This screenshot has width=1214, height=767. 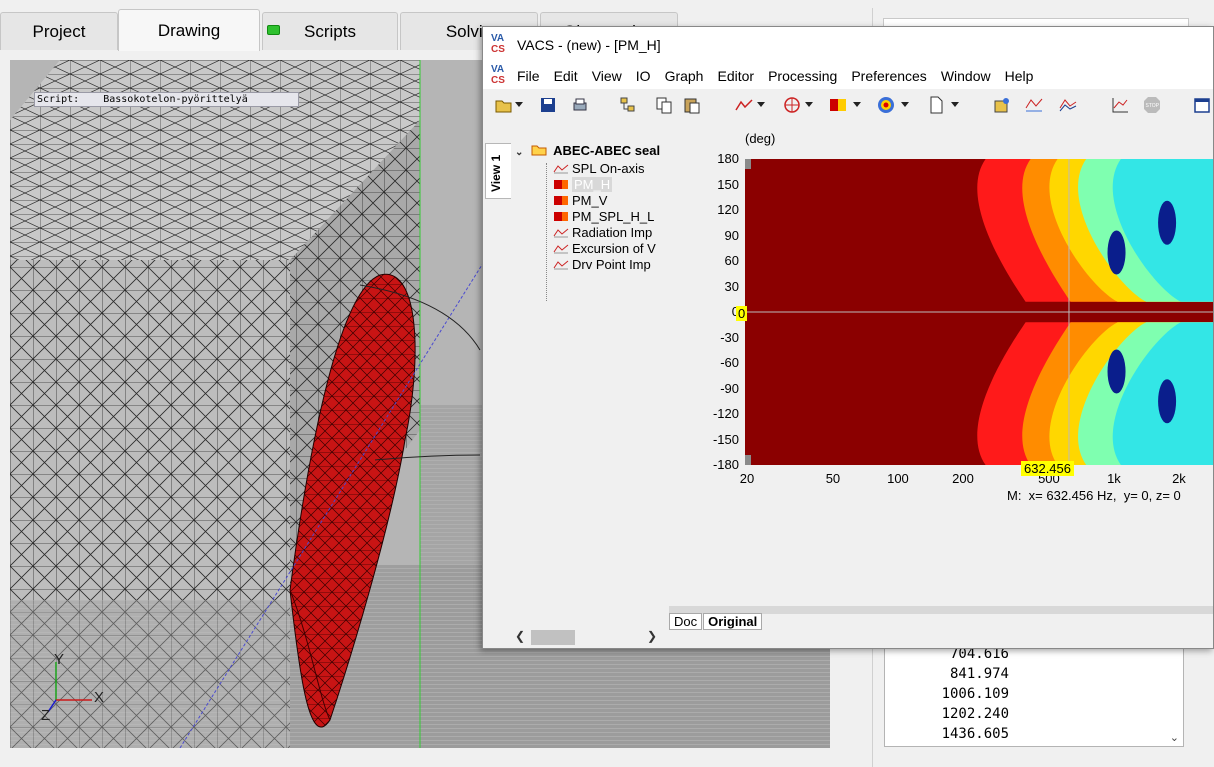 What do you see at coordinates (613, 216) in the screenshot?
I see `tree-item-label: PM_SPL_H_L` at bounding box center [613, 216].